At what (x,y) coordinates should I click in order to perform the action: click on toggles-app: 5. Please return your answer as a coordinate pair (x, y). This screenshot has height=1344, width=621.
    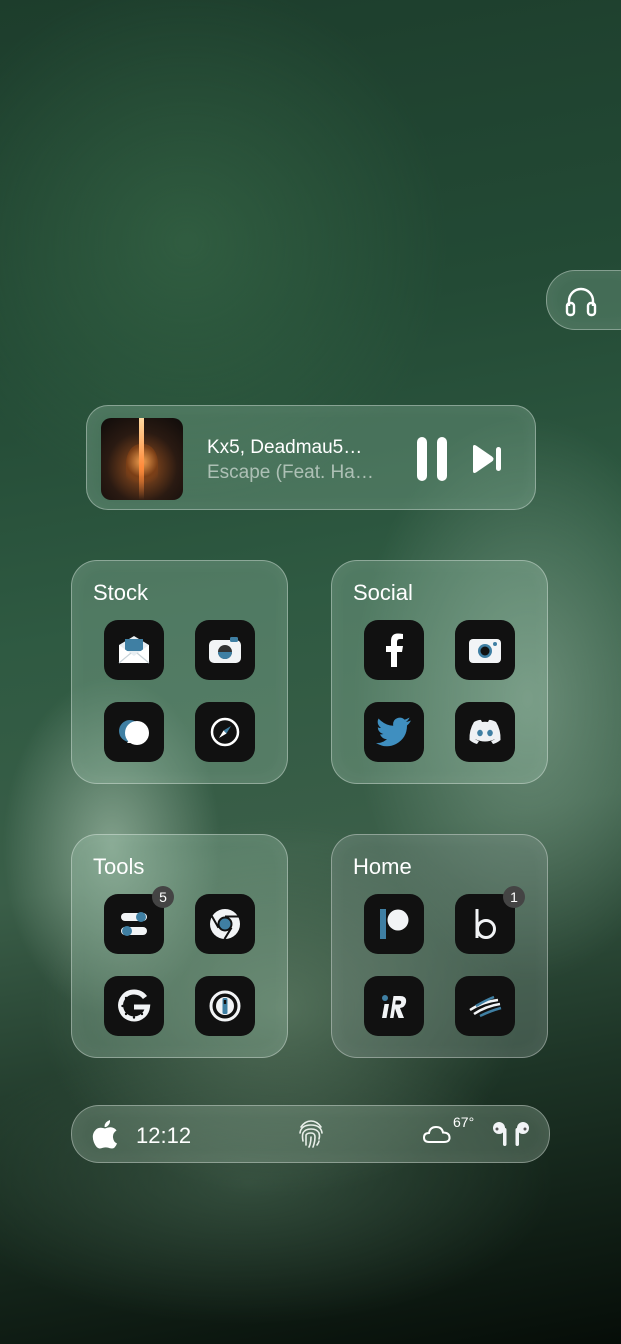
    Looking at the image, I should click on (139, 920).